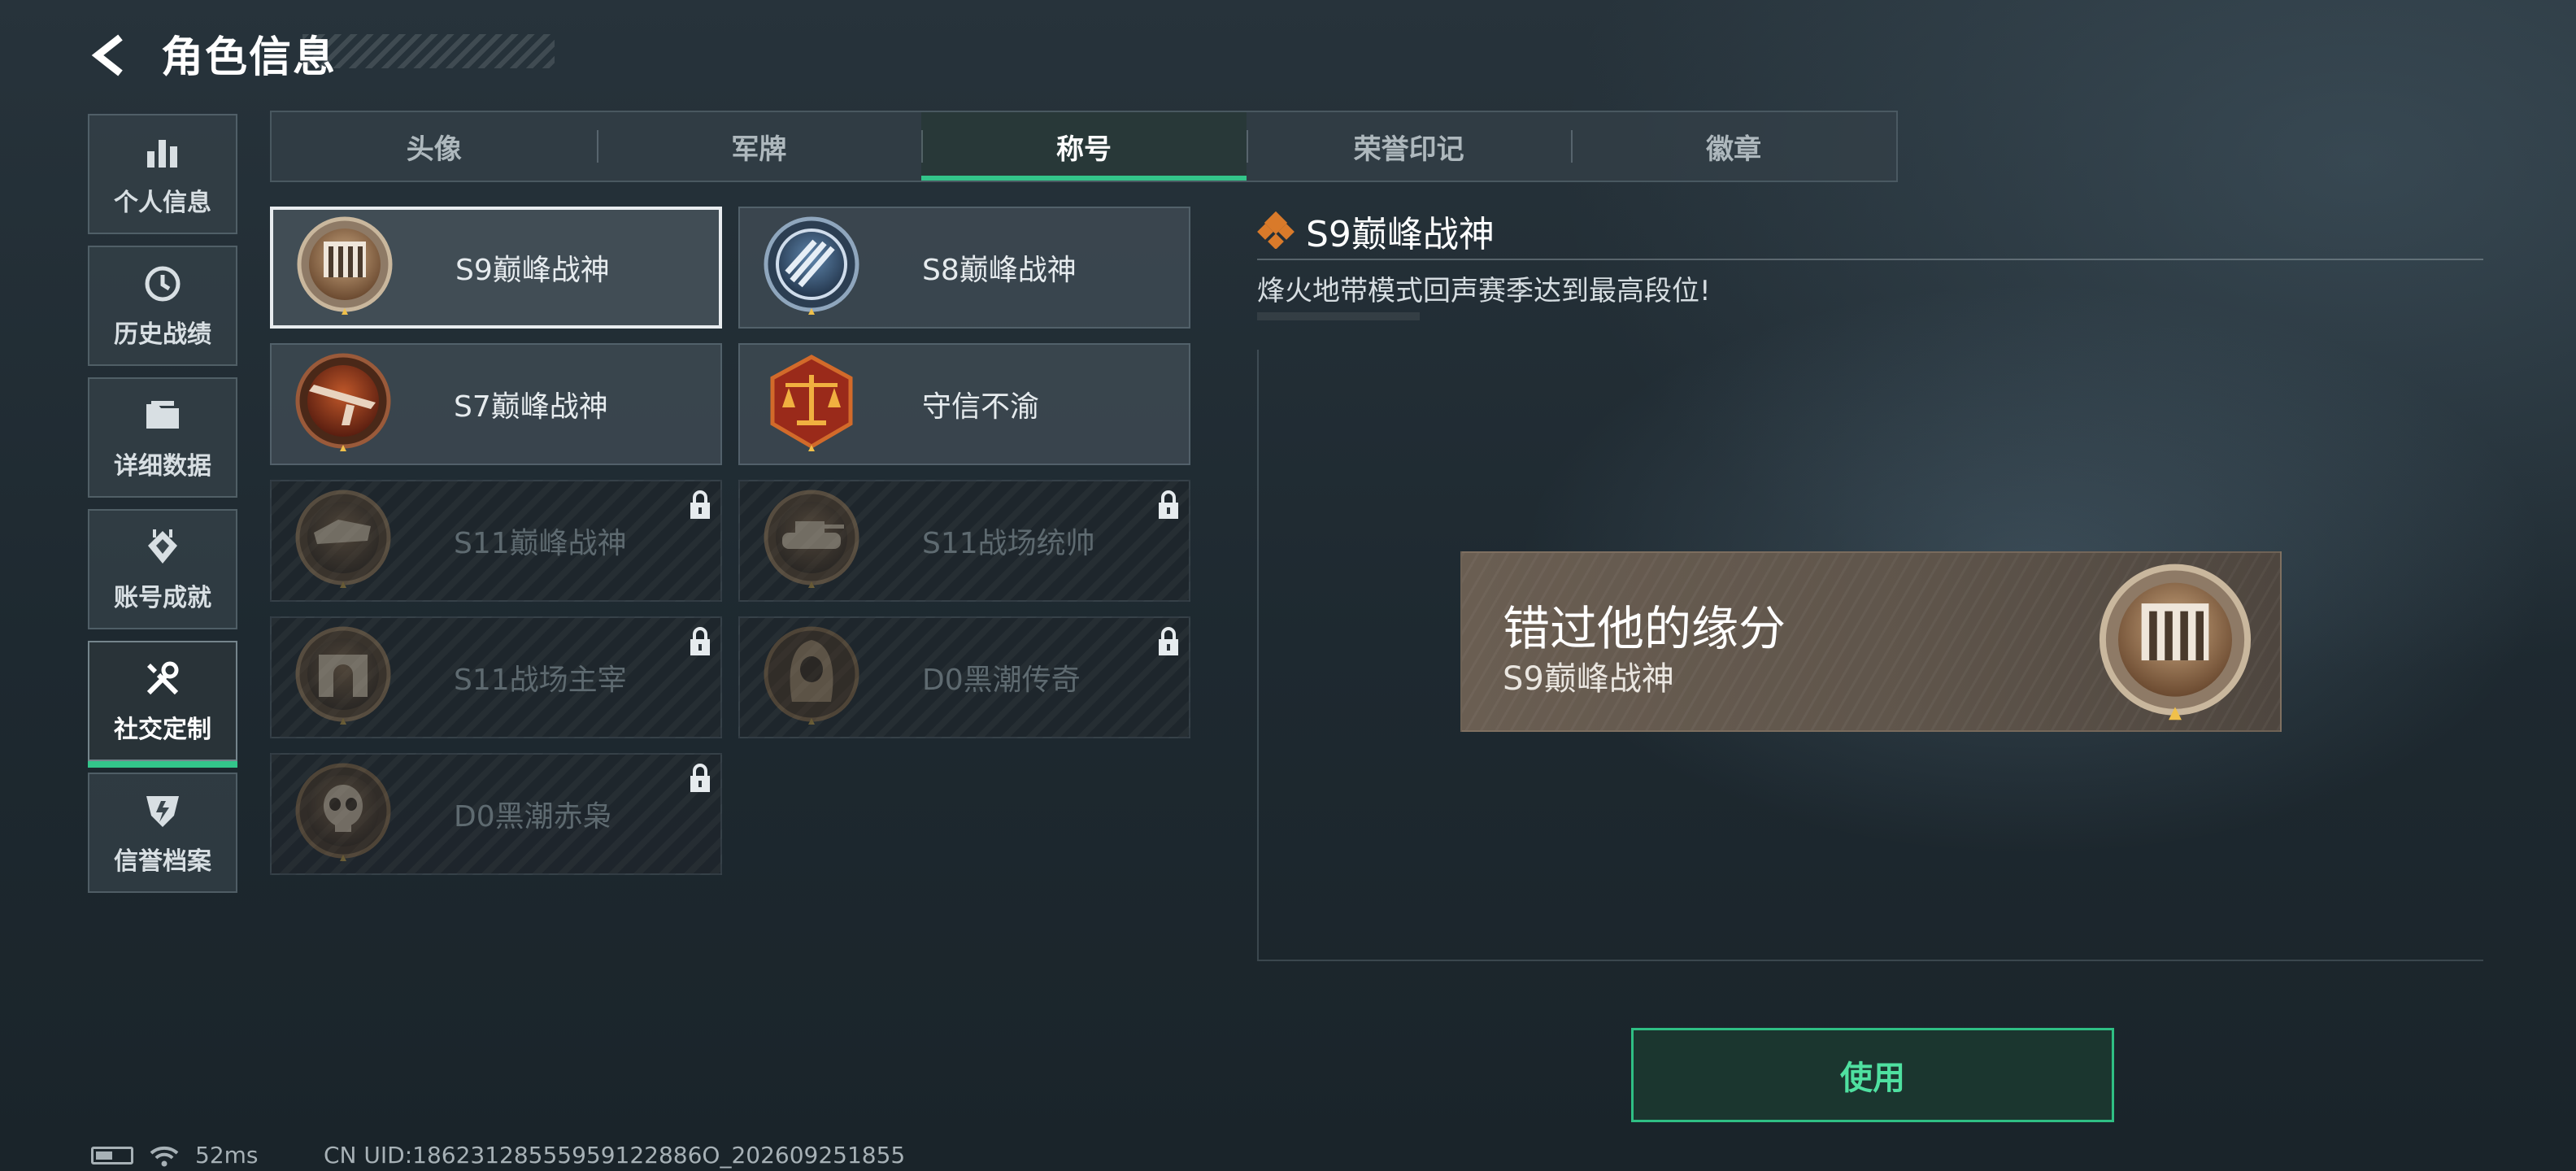  I want to click on tab-avatar: 头像, so click(435, 147).